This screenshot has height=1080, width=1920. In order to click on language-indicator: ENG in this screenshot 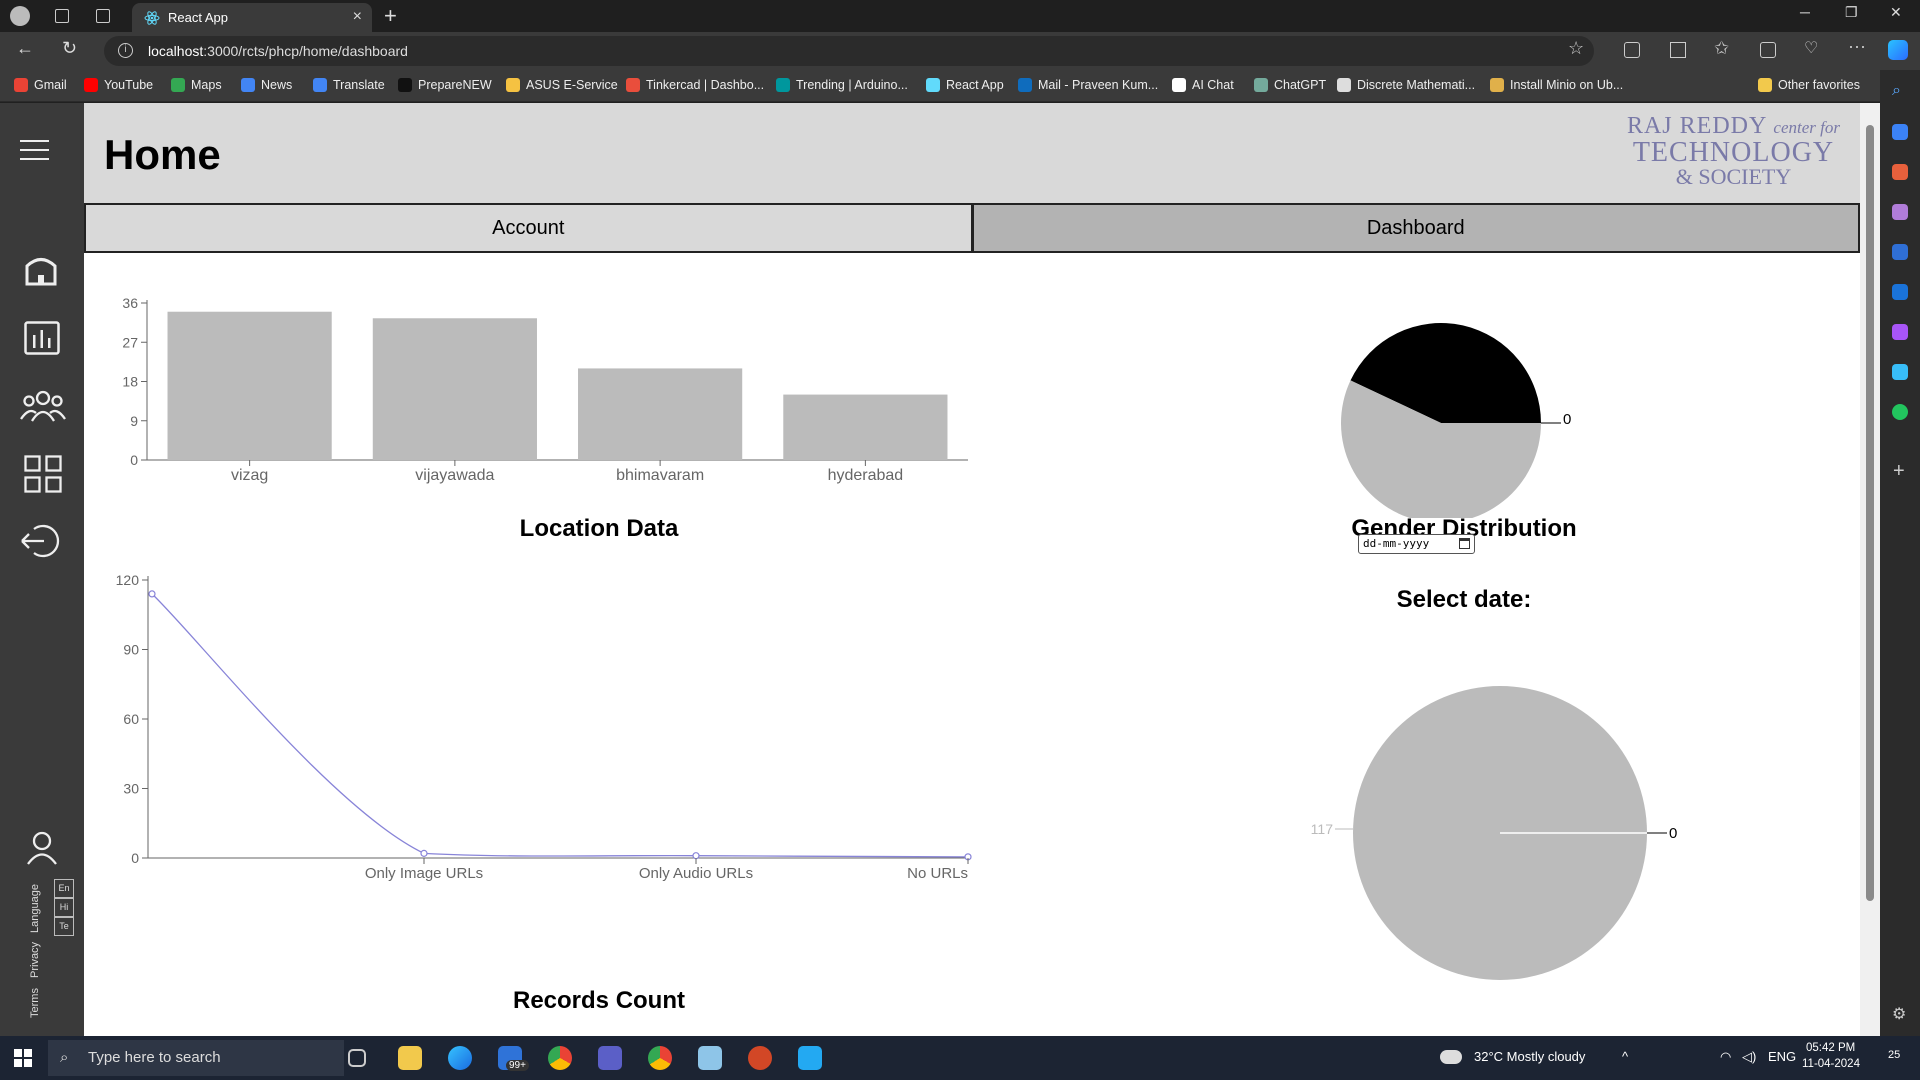, I will do `click(1782, 1056)`.